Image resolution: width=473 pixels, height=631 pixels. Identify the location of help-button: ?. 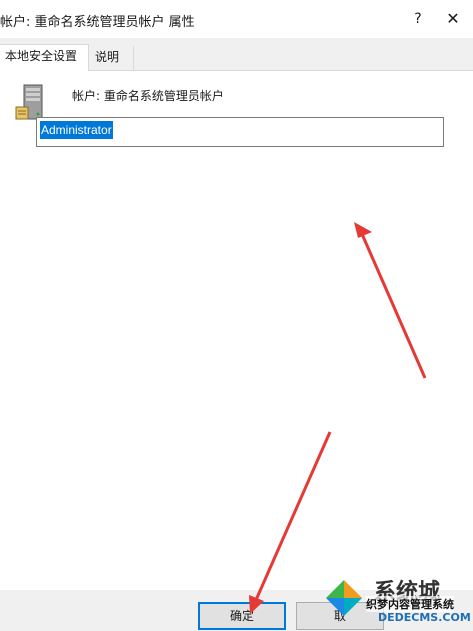
(418, 19).